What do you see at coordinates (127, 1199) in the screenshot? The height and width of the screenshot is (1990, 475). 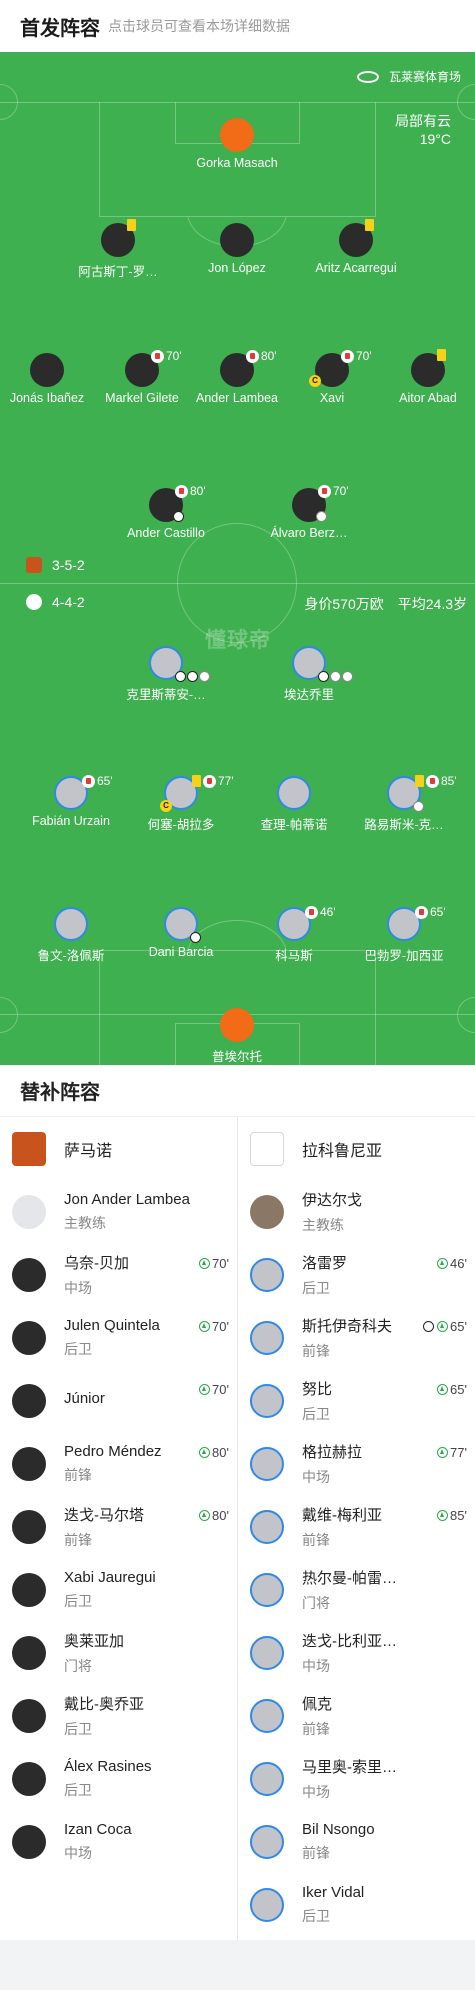 I see `home-coach-name: Jon Ander Lambea` at bounding box center [127, 1199].